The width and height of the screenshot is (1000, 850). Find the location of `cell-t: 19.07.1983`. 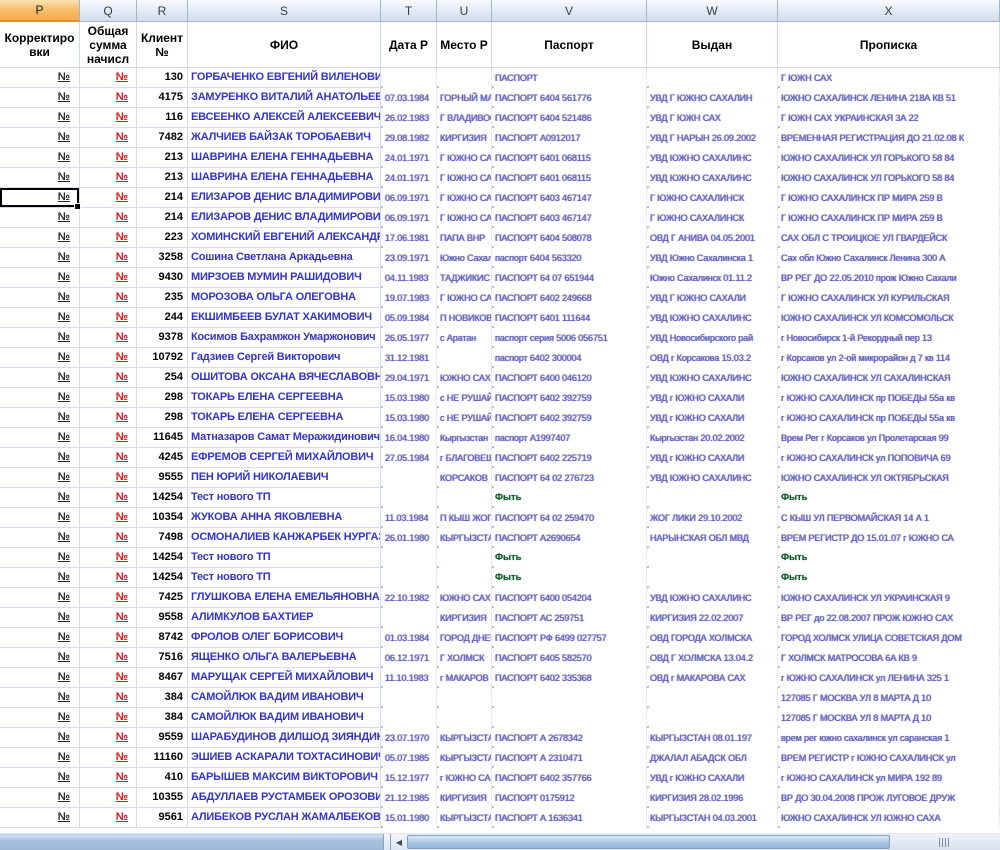

cell-t: 19.07.1983 is located at coordinates (409, 298).